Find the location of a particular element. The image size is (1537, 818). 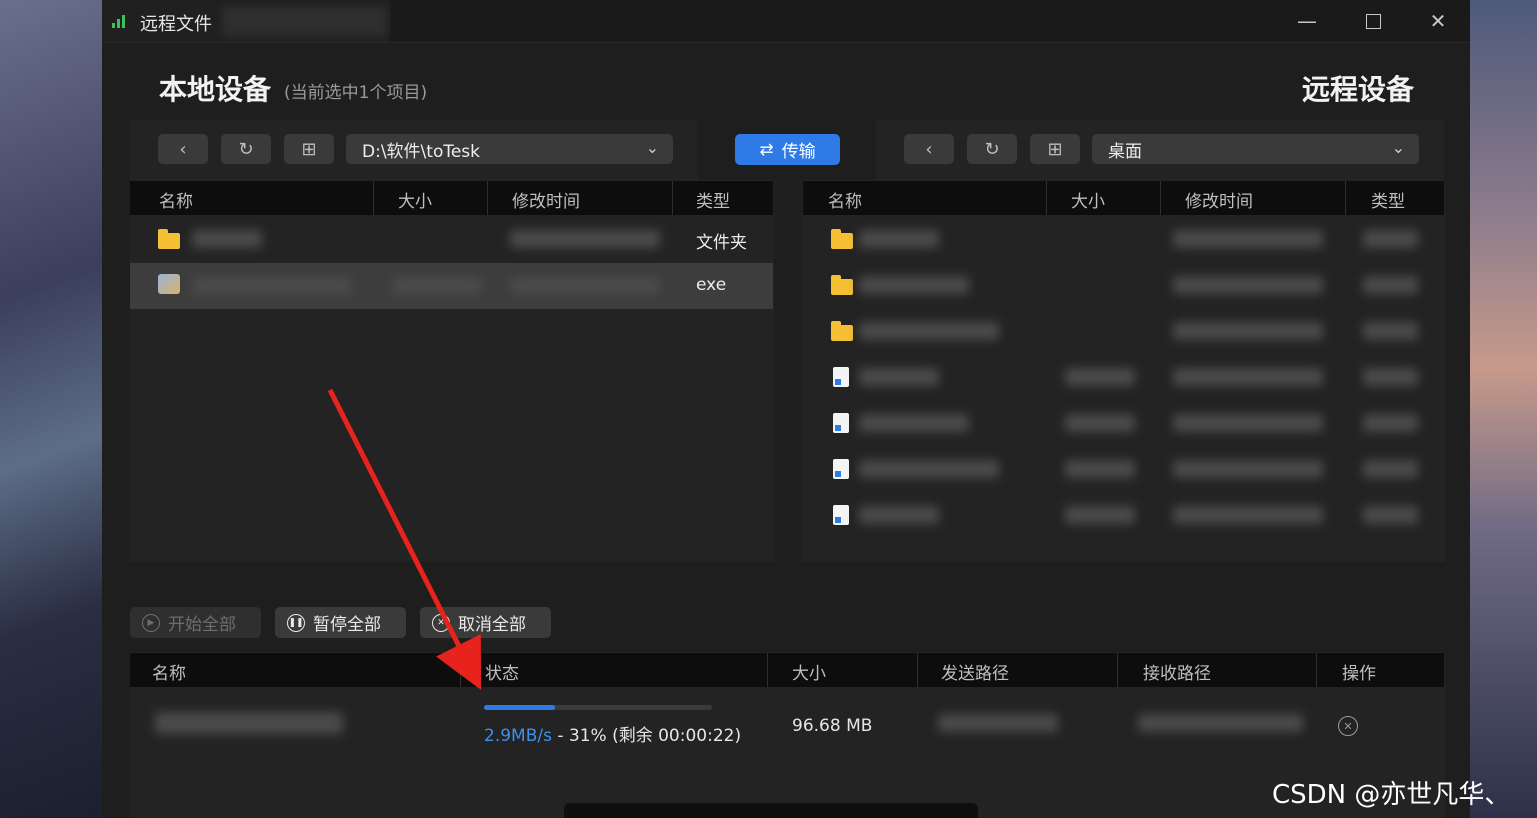

remote-col-type: 类型 is located at coordinates (1388, 199).